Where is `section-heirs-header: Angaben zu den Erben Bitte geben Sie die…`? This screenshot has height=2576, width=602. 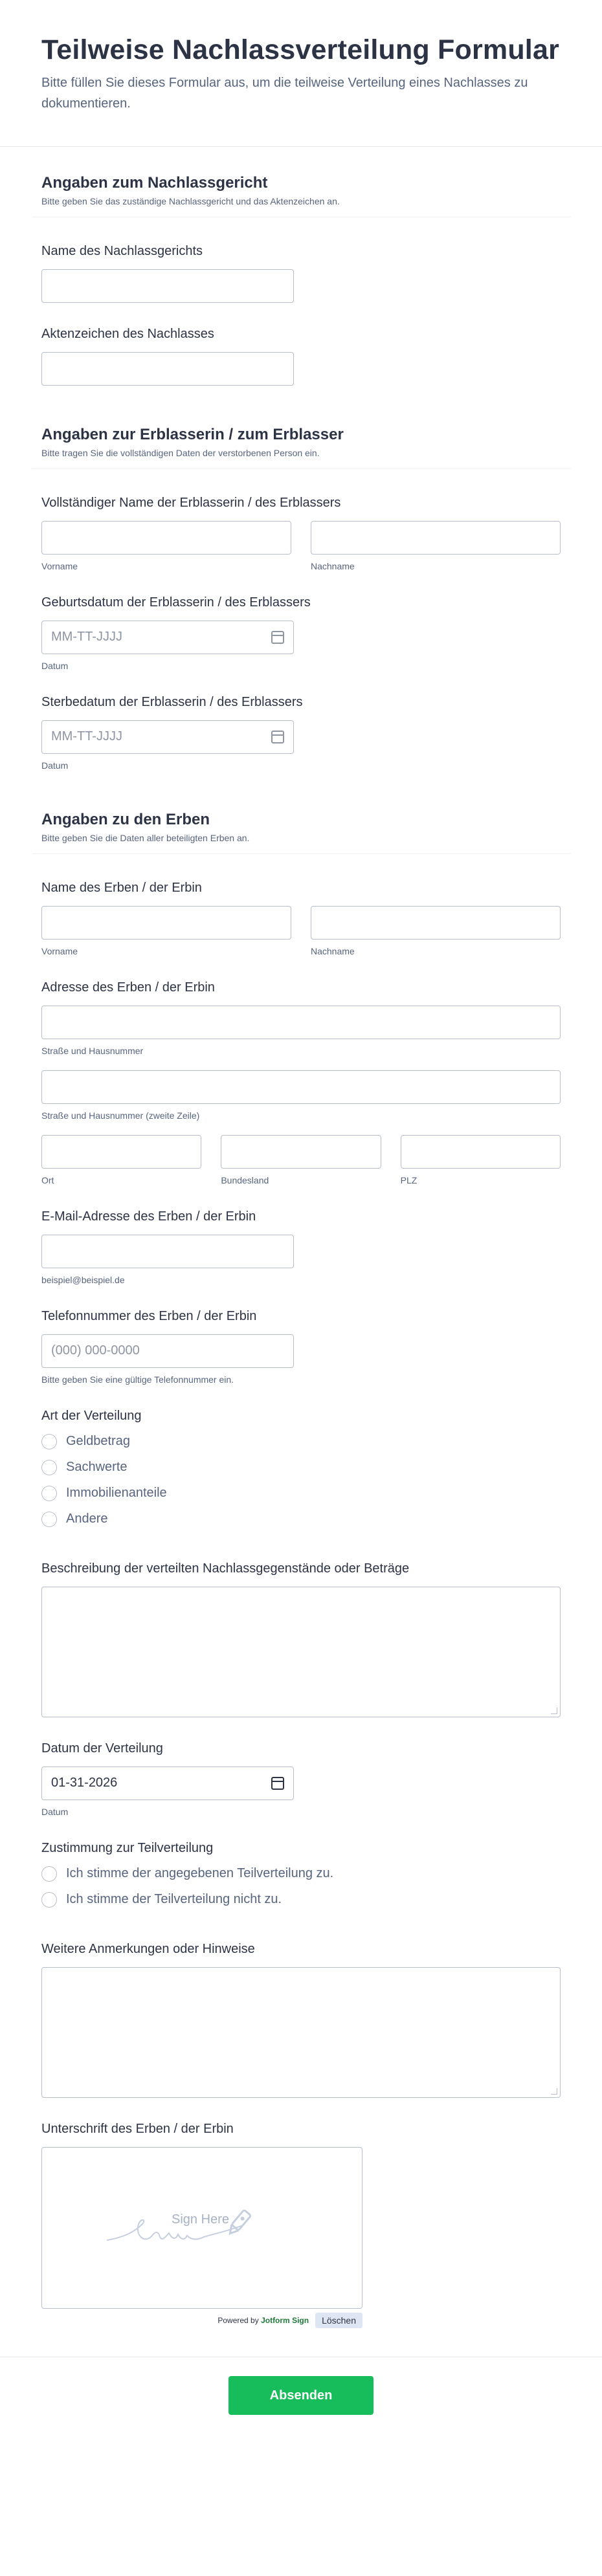 section-heirs-header: Angaben zu den Erben Bitte geben Sie die… is located at coordinates (301, 820).